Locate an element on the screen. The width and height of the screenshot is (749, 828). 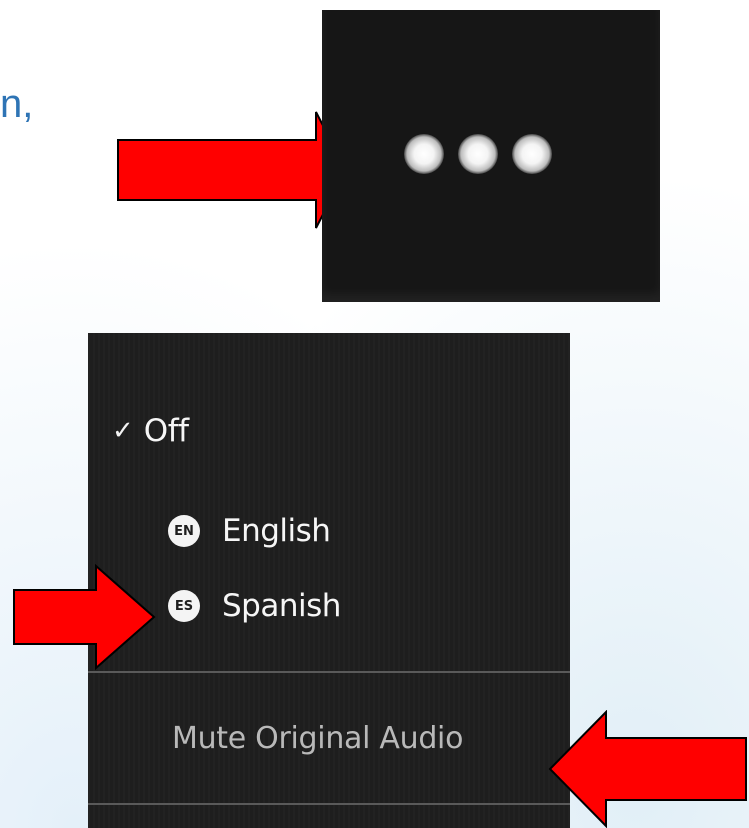
menu-item-off: ✓ Off is located at coordinates (150, 431).